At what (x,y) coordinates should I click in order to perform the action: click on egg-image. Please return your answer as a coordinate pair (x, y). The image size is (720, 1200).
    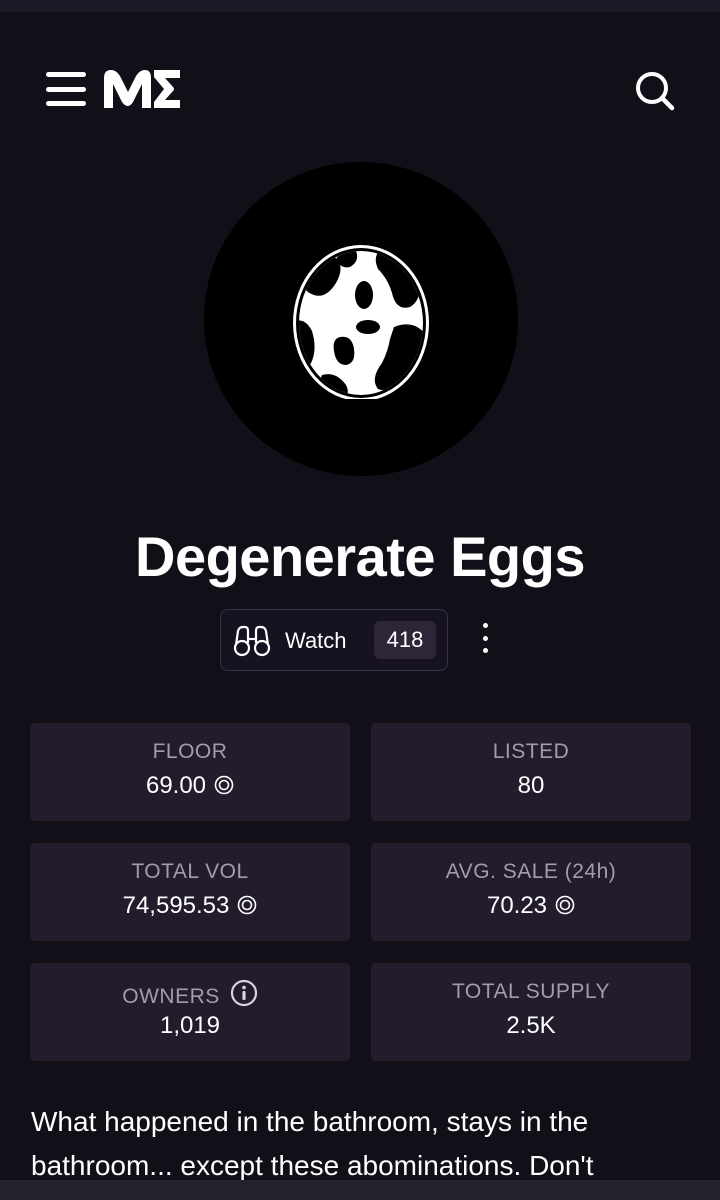
    Looking at the image, I should click on (361, 322).